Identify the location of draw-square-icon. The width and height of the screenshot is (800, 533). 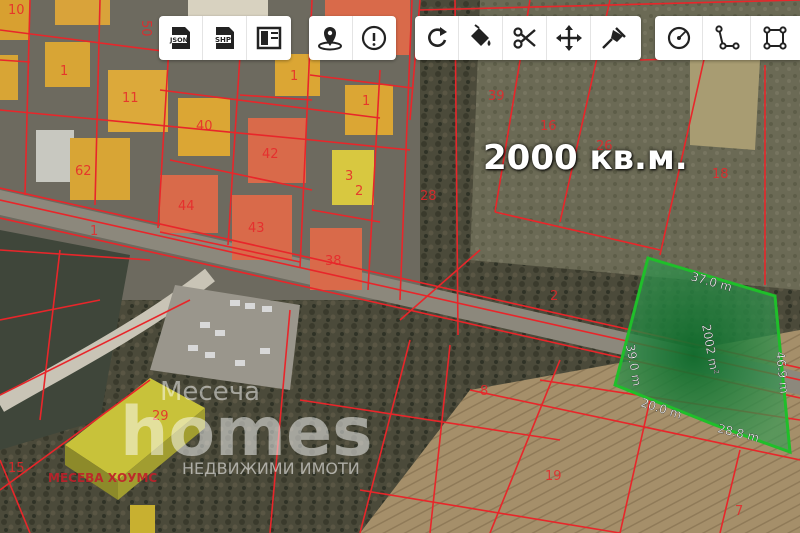
(775, 38).